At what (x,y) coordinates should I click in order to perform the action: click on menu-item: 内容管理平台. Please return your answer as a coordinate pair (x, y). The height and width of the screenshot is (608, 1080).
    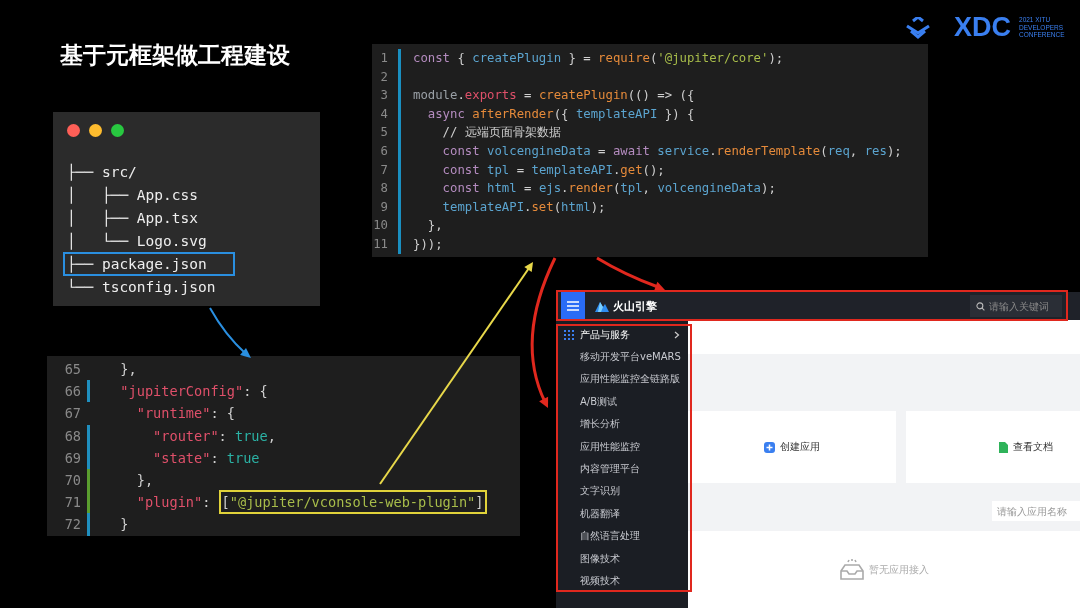
    Looking at the image, I should click on (622, 469).